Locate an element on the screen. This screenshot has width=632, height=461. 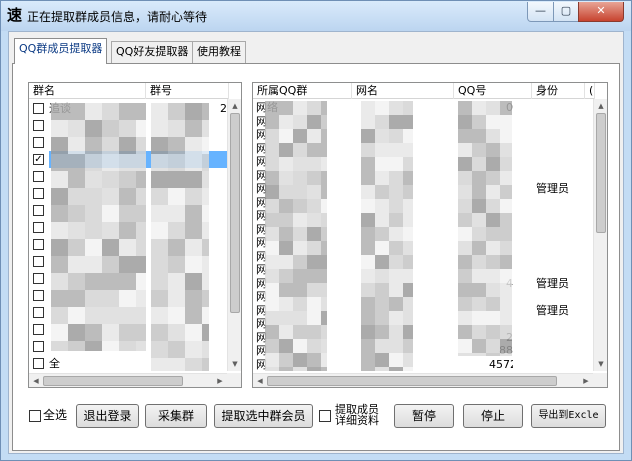
close-button: ✕ is located at coordinates (601, 12).